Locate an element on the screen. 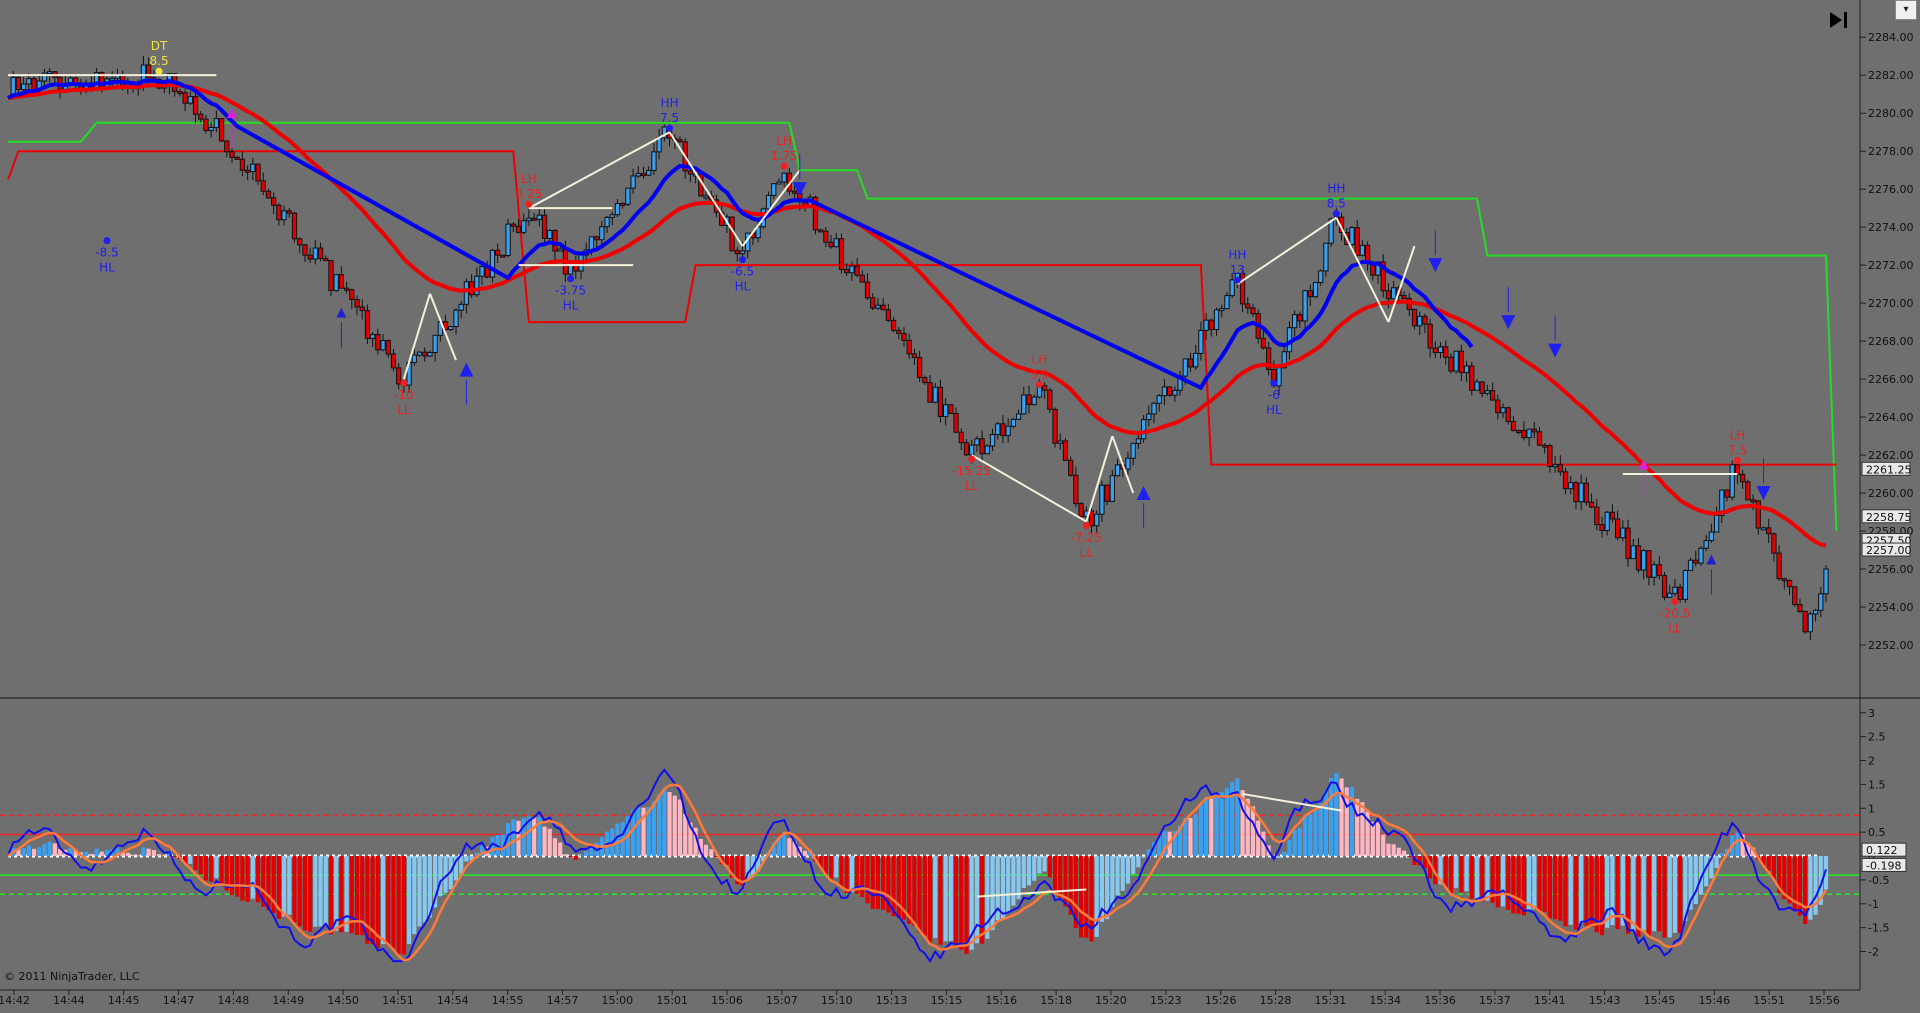 Image resolution: width=1920 pixels, height=1013 pixels. swing-annotation-label: LL is located at coordinates (1087, 553).